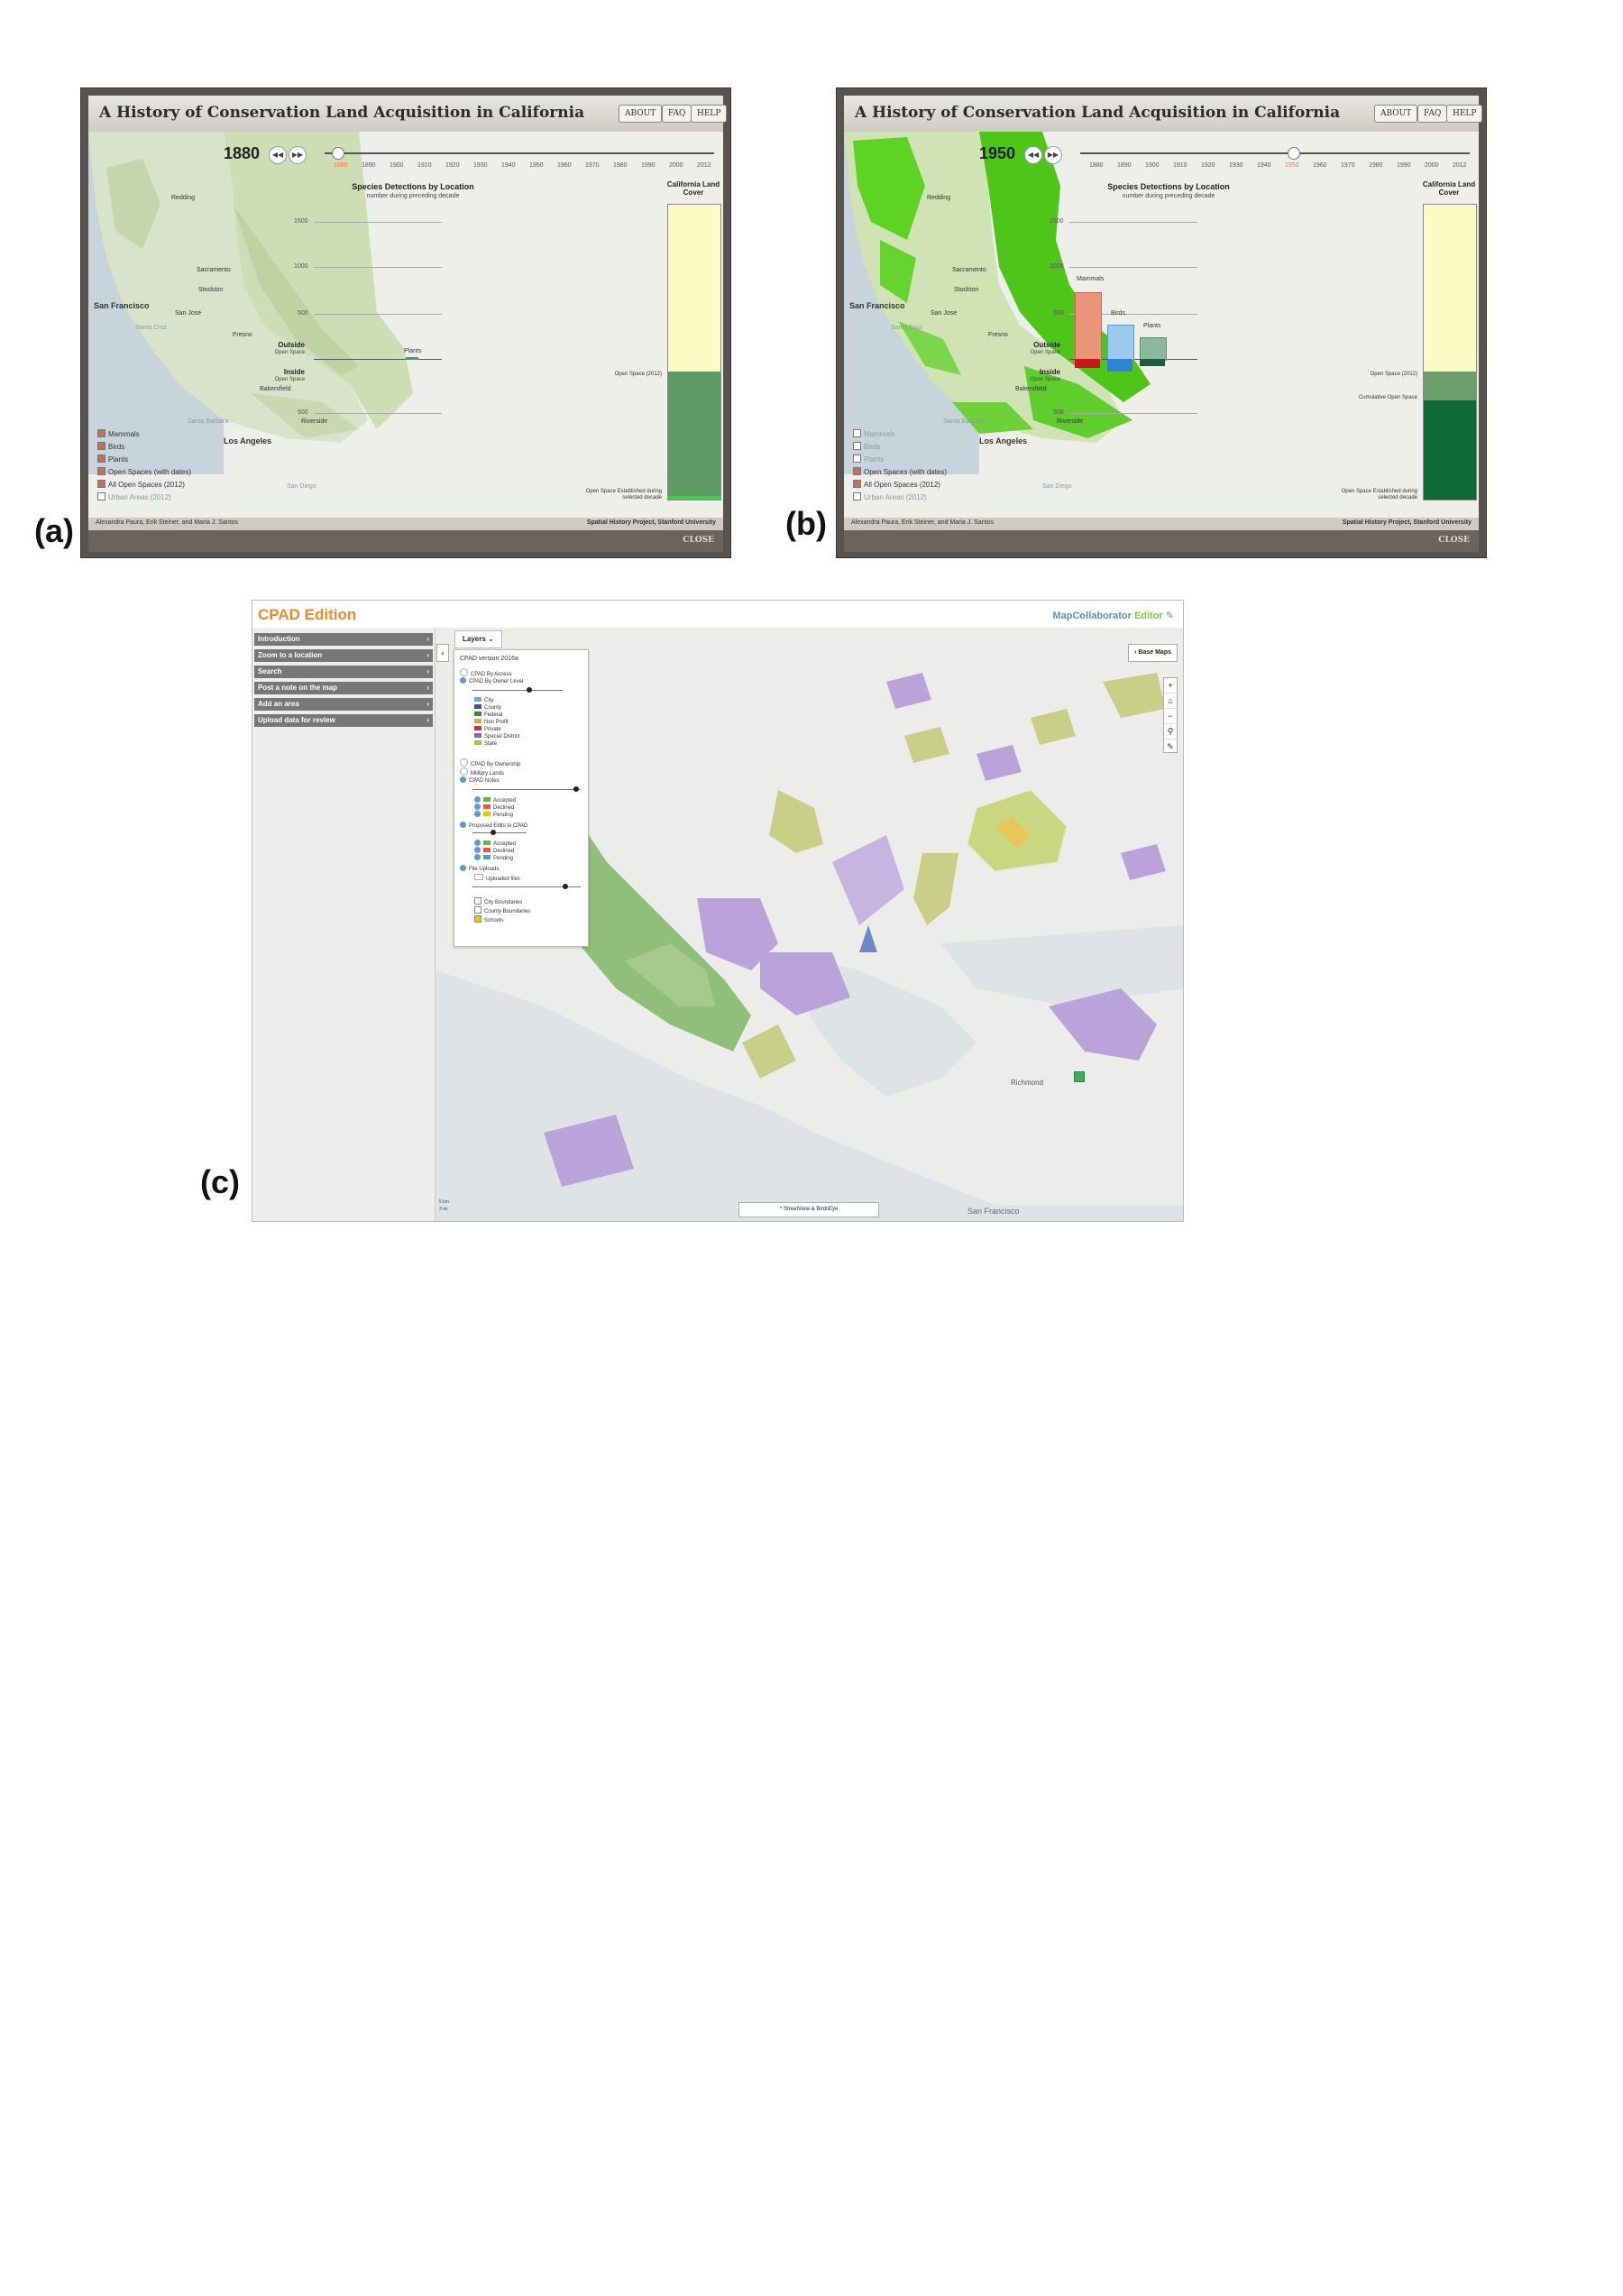  What do you see at coordinates (214, 270) in the screenshot?
I see `city-label: Sacramento` at bounding box center [214, 270].